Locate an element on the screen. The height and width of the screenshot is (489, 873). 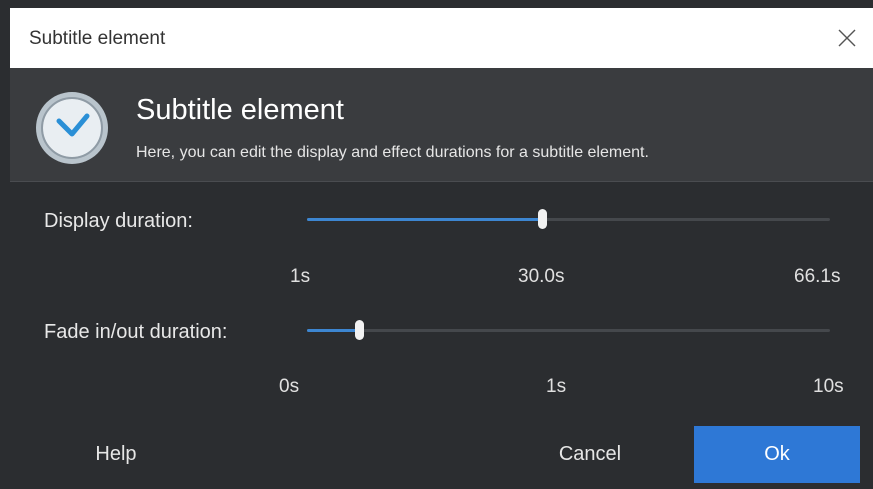
close-button is located at coordinates (847, 38).